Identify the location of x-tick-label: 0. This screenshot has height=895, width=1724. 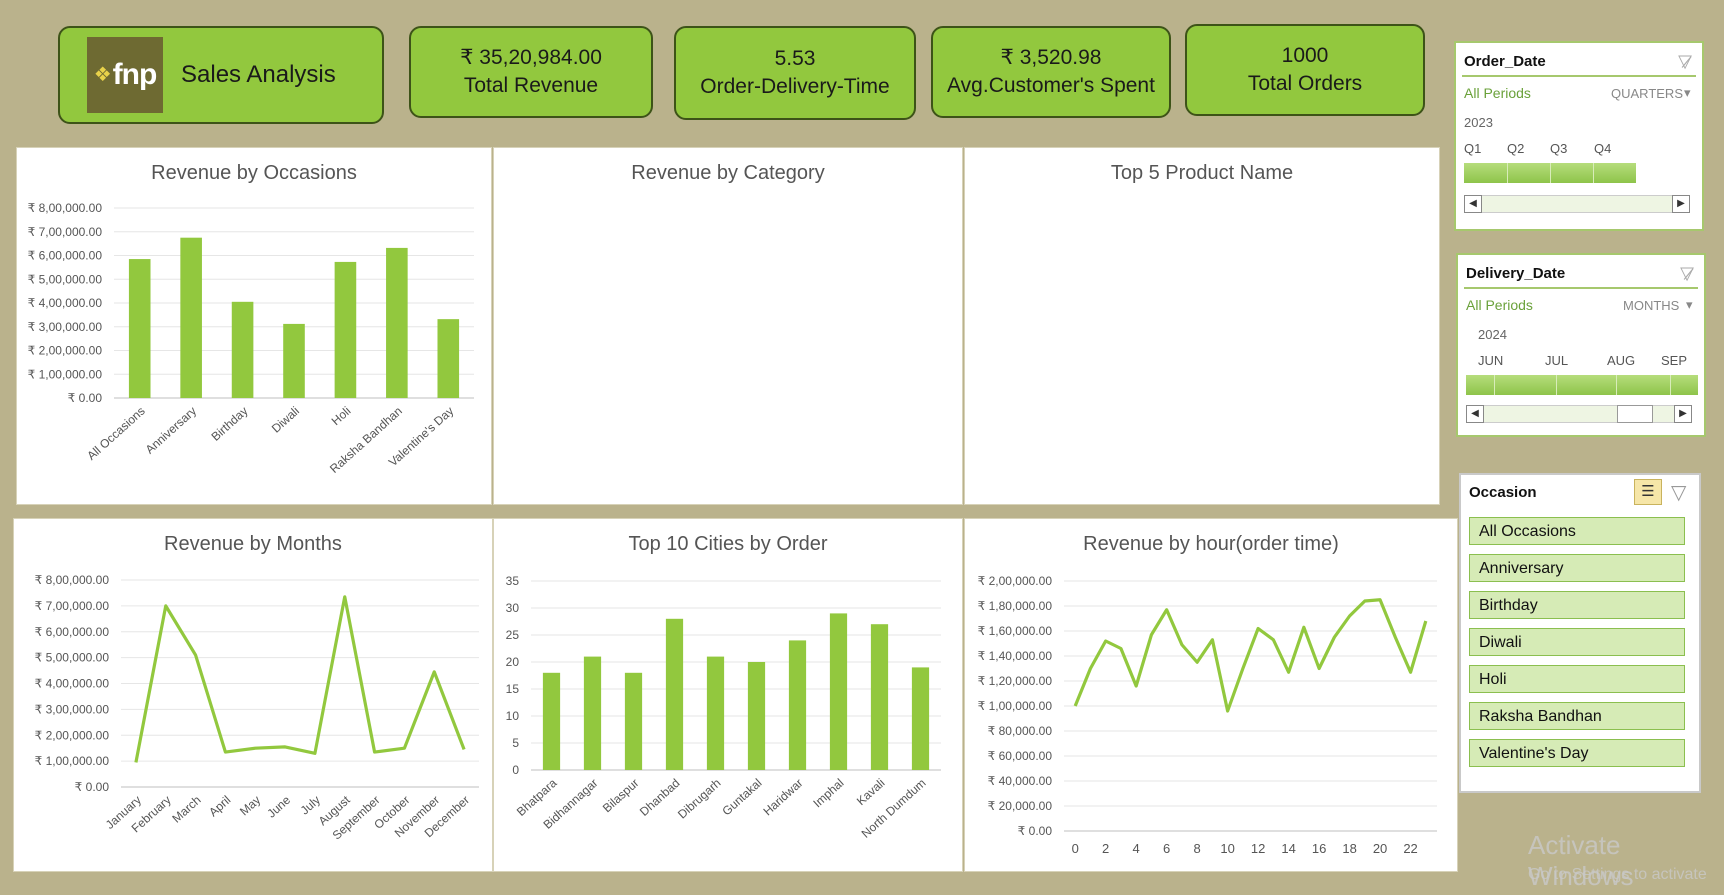
(1075, 848).